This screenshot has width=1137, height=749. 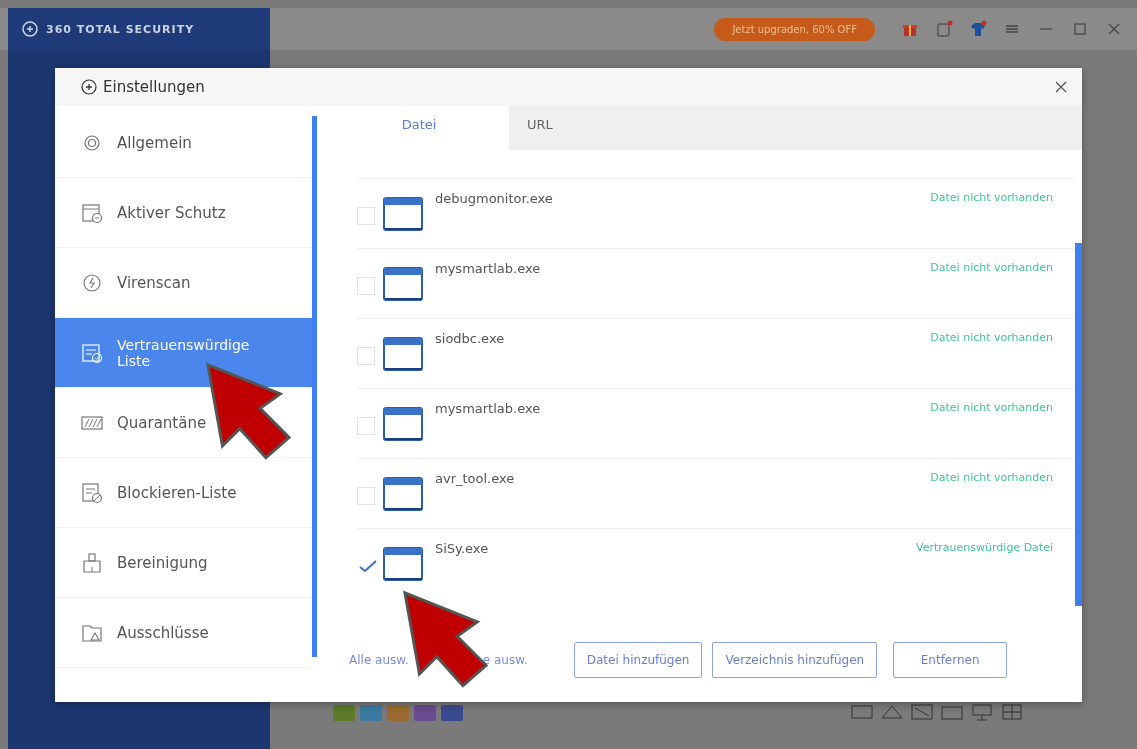 I want to click on file-name: debugmonitor.exe, so click(x=494, y=198).